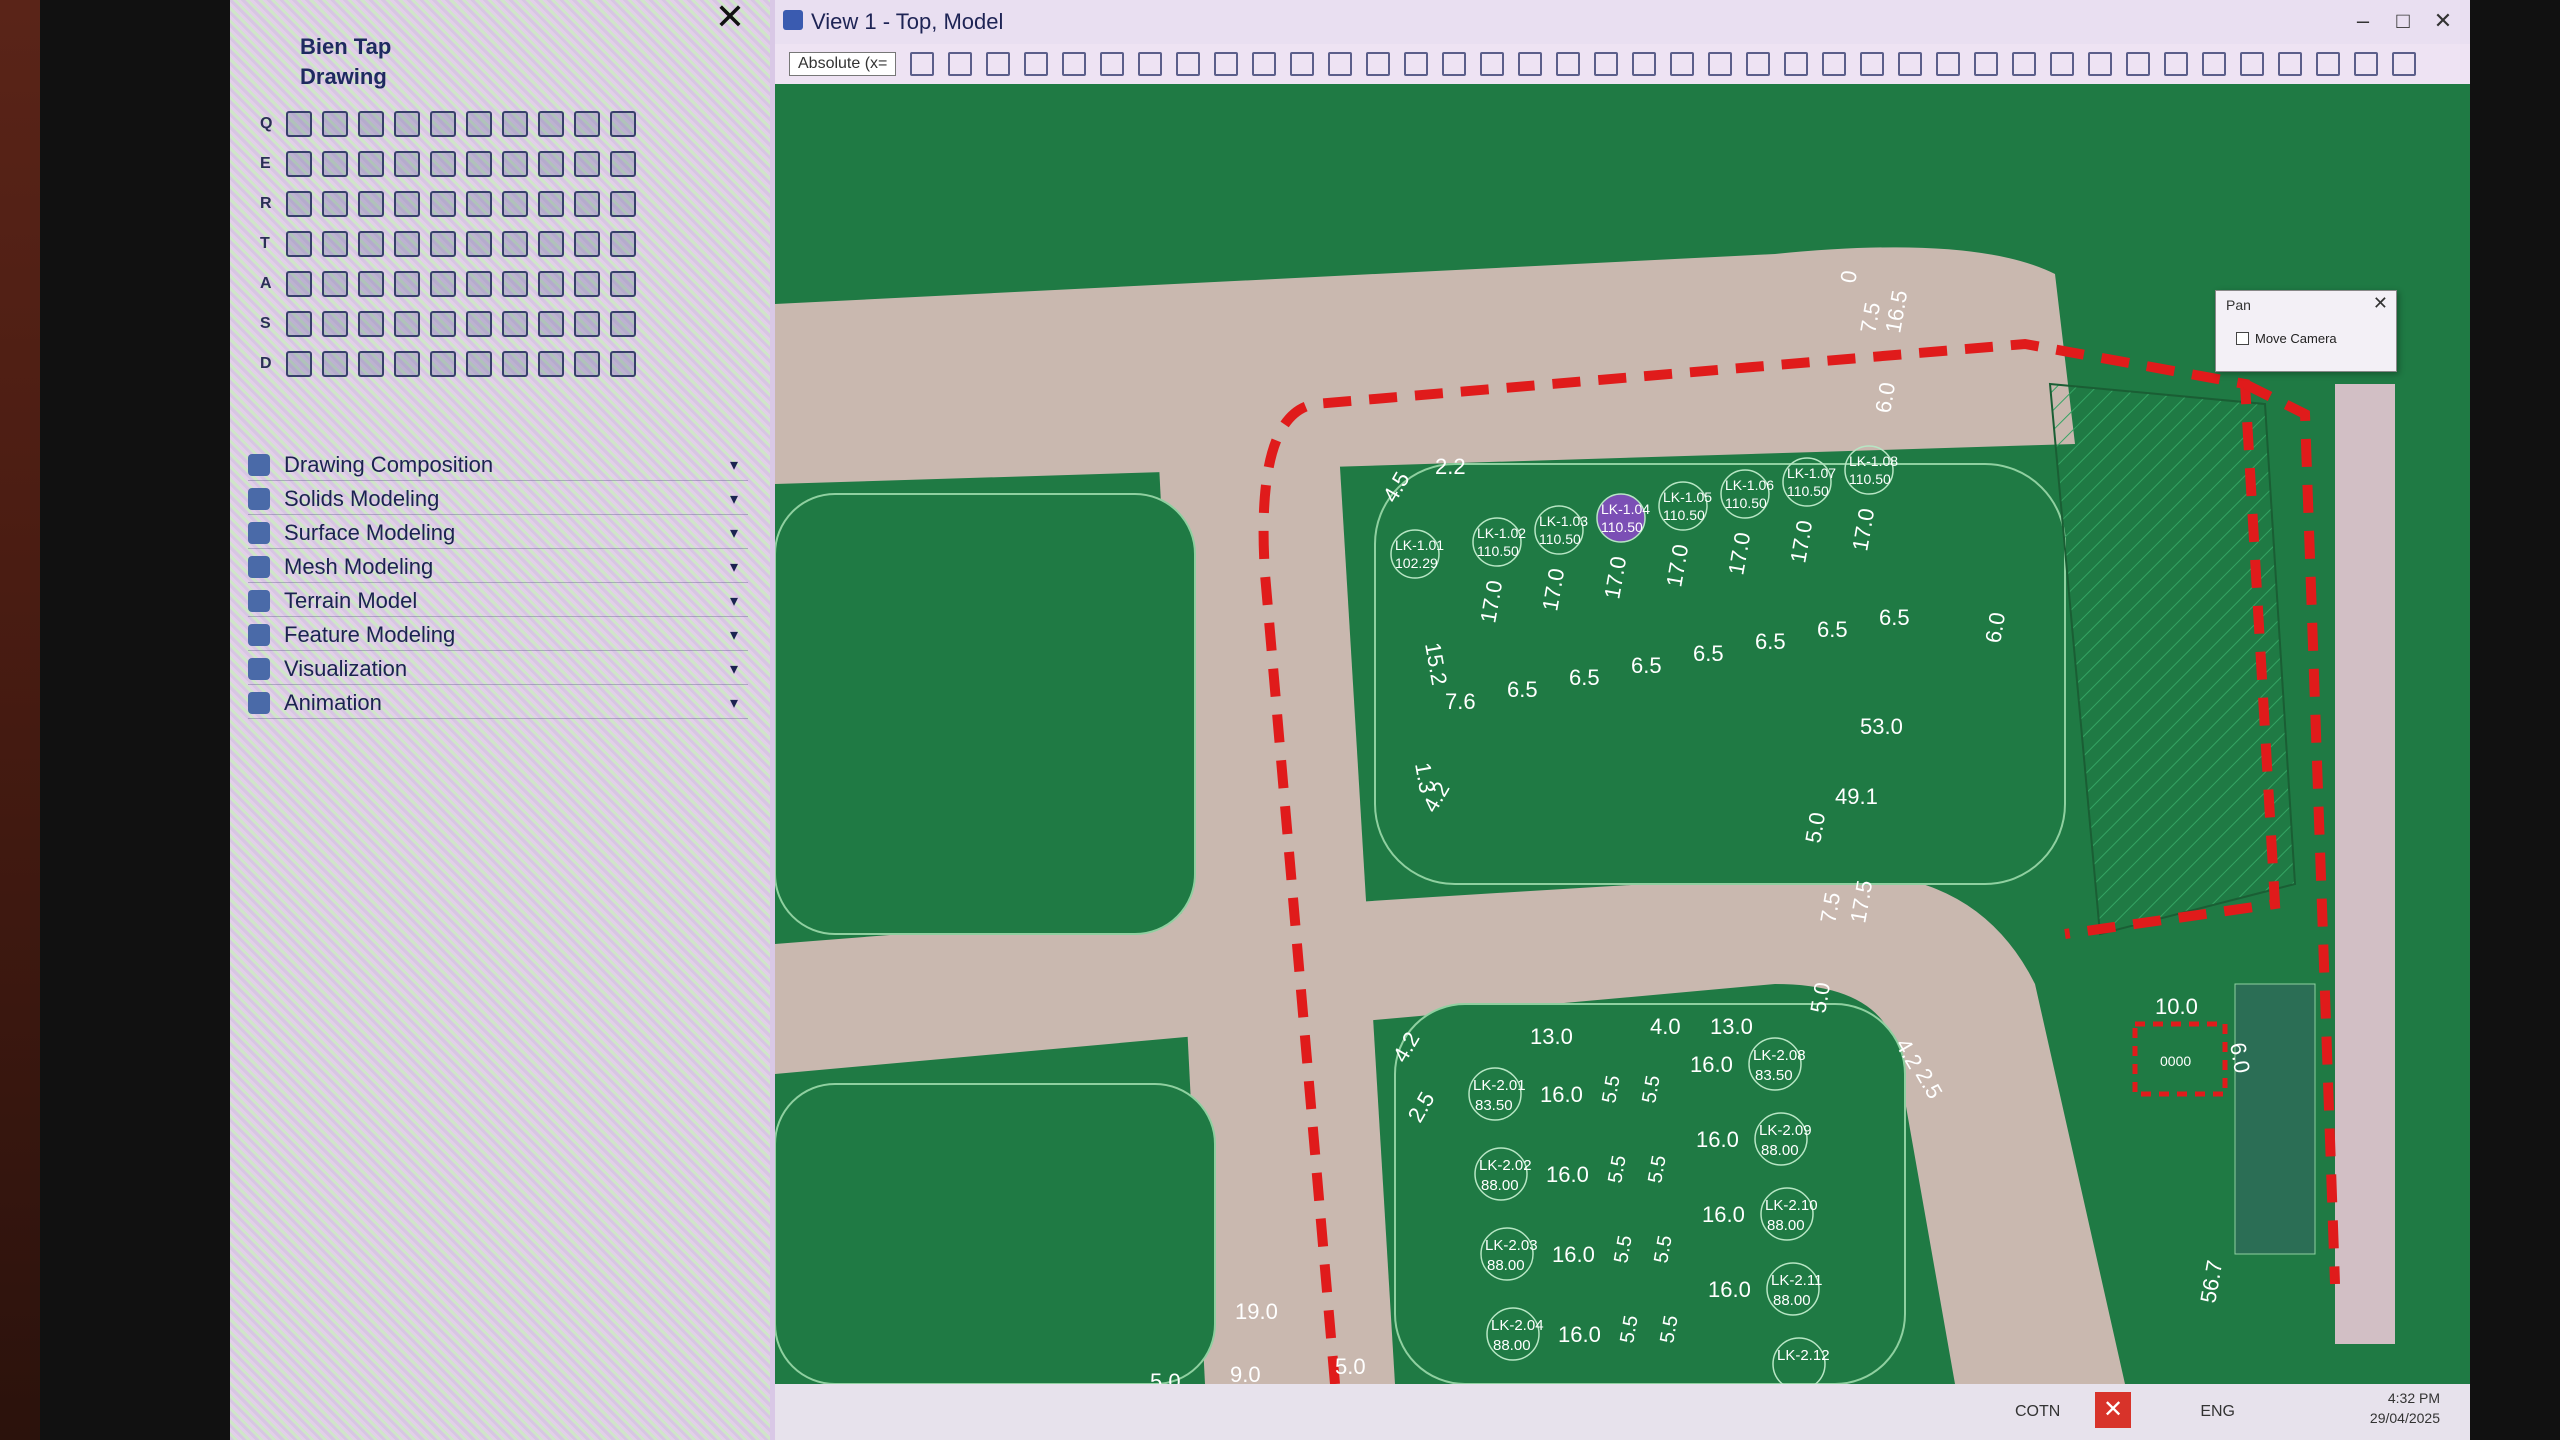  I want to click on taskbar-clock: 4:32 PM 29/04/2025, so click(2405, 1408).